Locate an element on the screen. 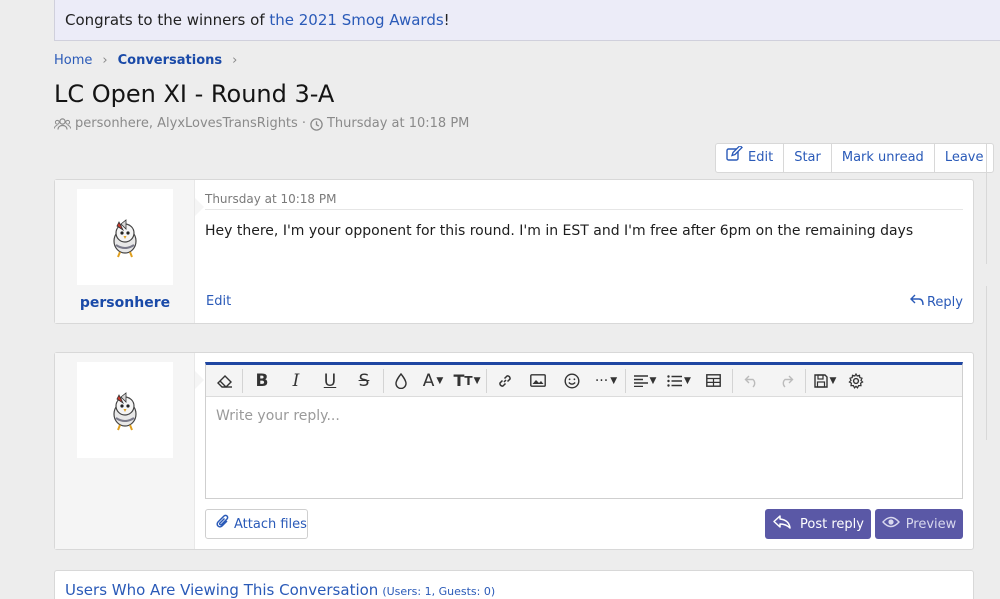 The width and height of the screenshot is (1000, 599). link-icon is located at coordinates (505, 381).